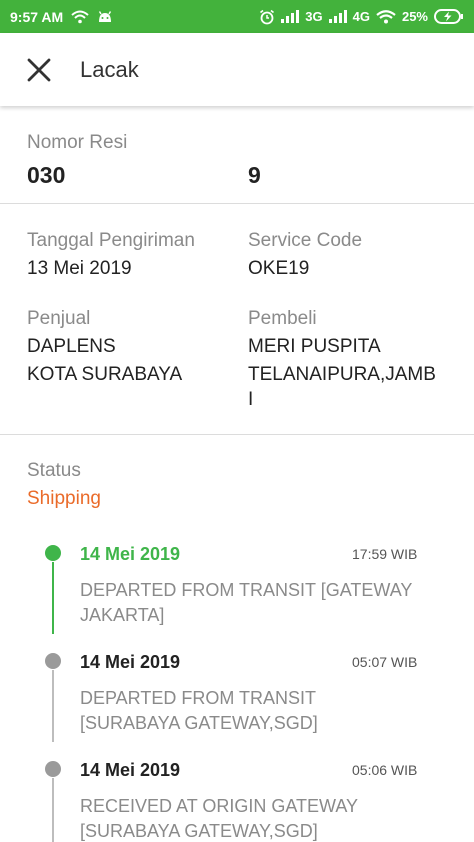 This screenshot has width=474, height=842. Describe the element at coordinates (385, 770) in the screenshot. I see `timeline-time: 05:06 WIB` at that location.